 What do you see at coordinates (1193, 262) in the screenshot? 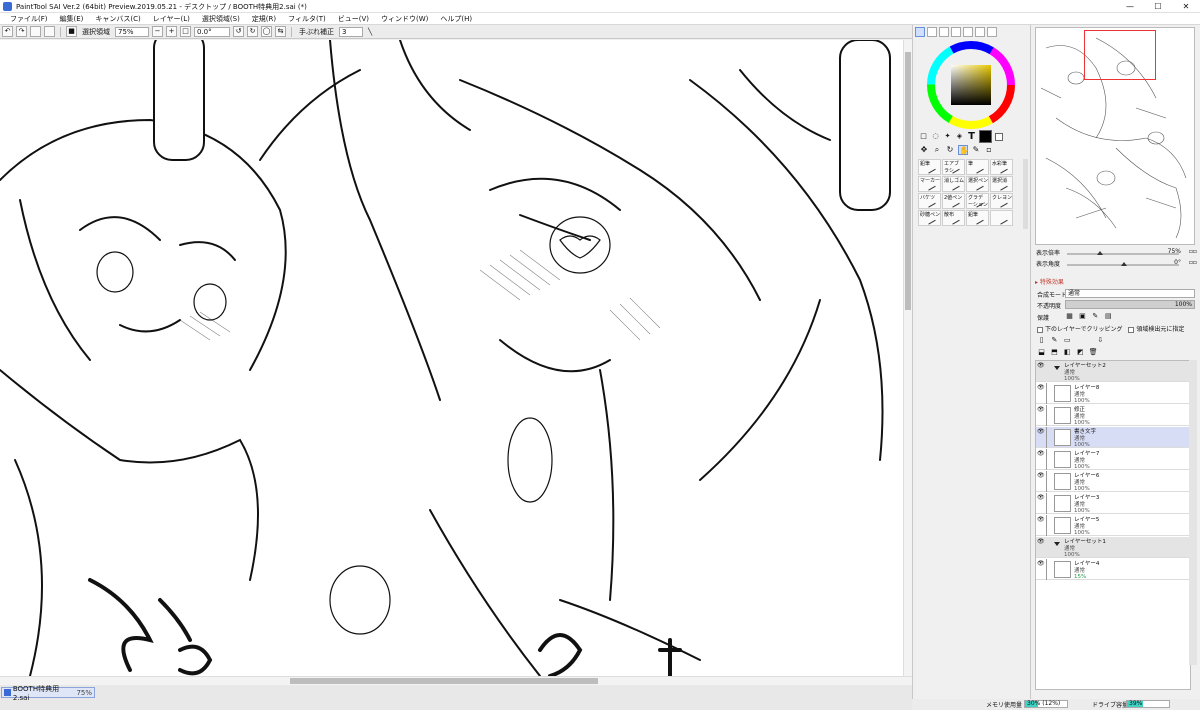
I see `angle-buttons: ▫▫` at bounding box center [1193, 262].